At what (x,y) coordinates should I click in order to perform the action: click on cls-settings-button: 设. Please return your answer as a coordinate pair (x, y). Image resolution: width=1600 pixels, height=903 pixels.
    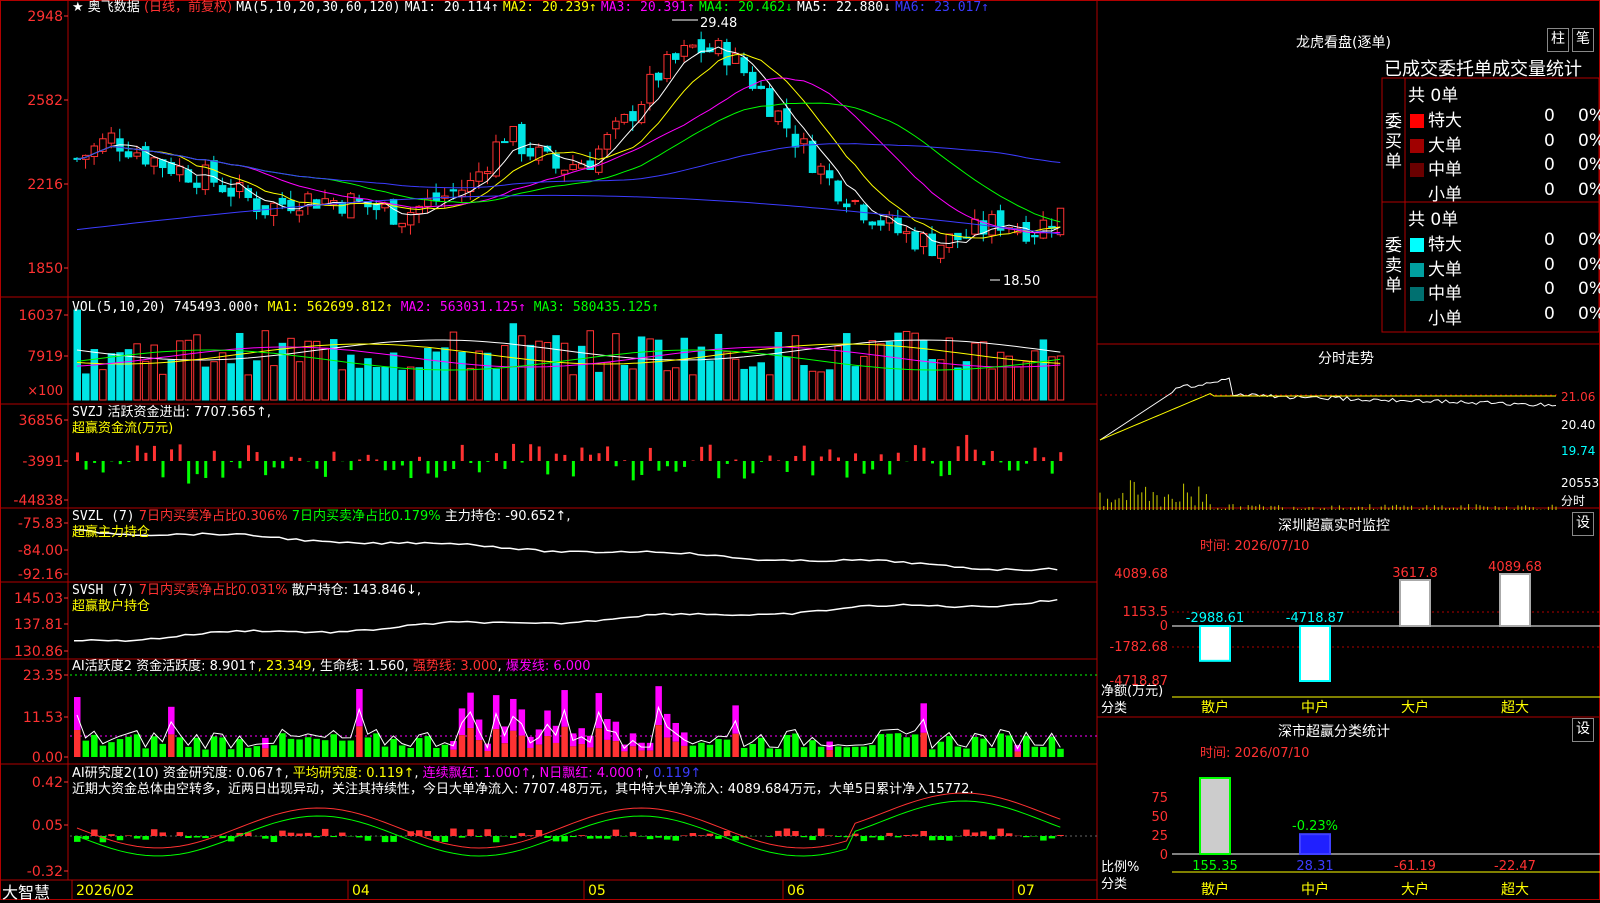
    Looking at the image, I should click on (1583, 730).